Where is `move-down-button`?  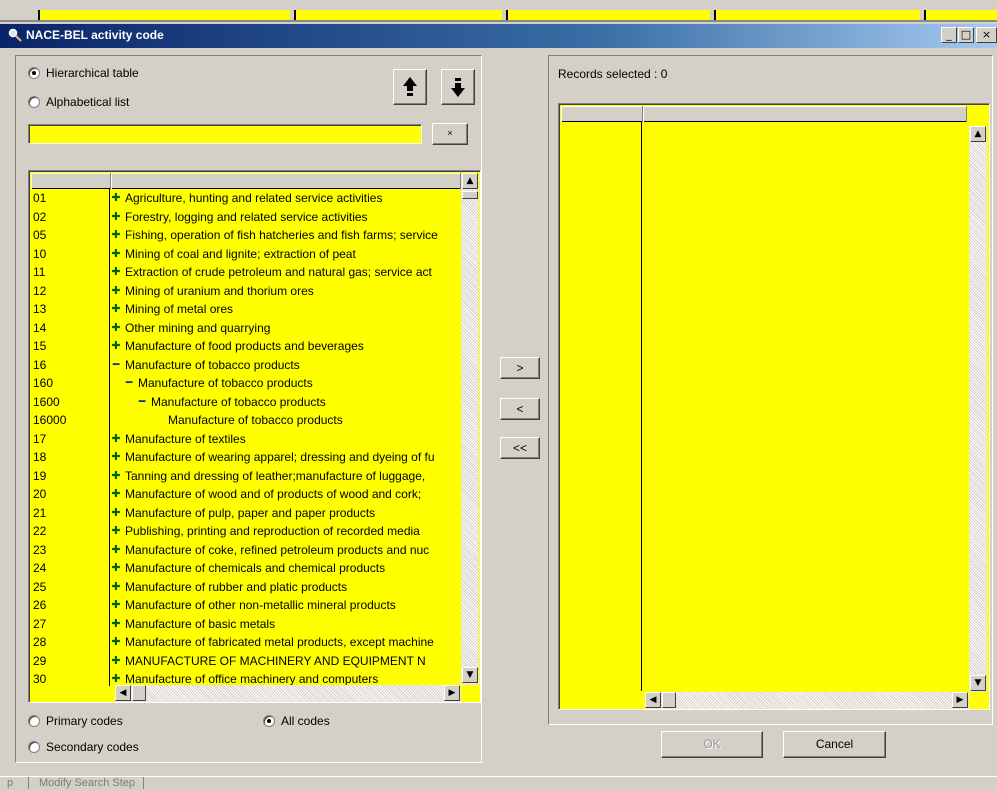
move-down-button is located at coordinates (458, 87).